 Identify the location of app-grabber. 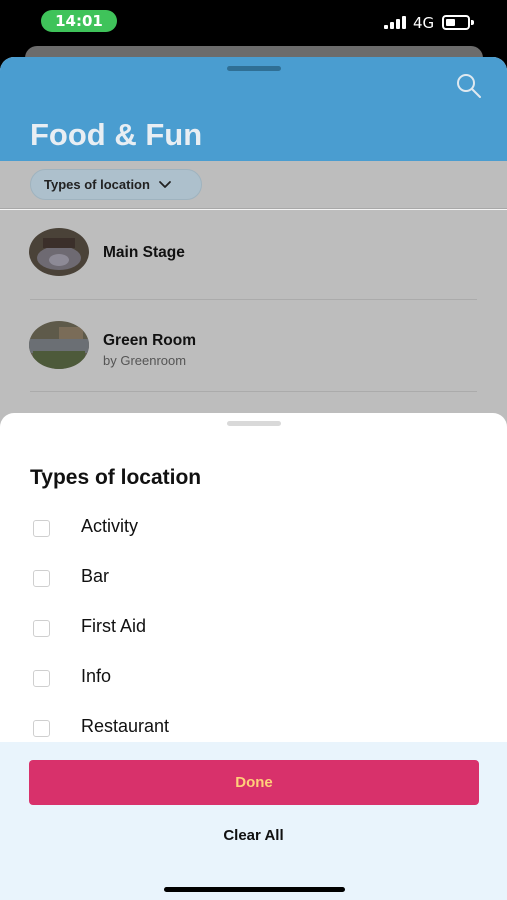
(254, 68).